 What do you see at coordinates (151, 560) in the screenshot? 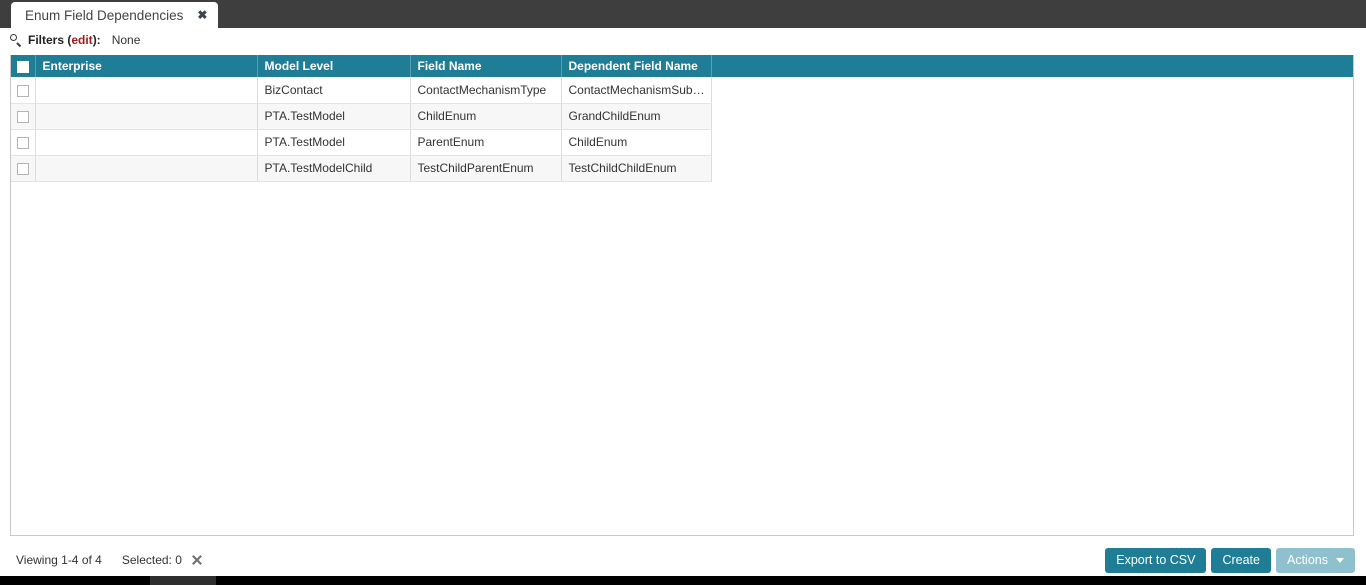
I see `selected-count: Selected: 0` at bounding box center [151, 560].